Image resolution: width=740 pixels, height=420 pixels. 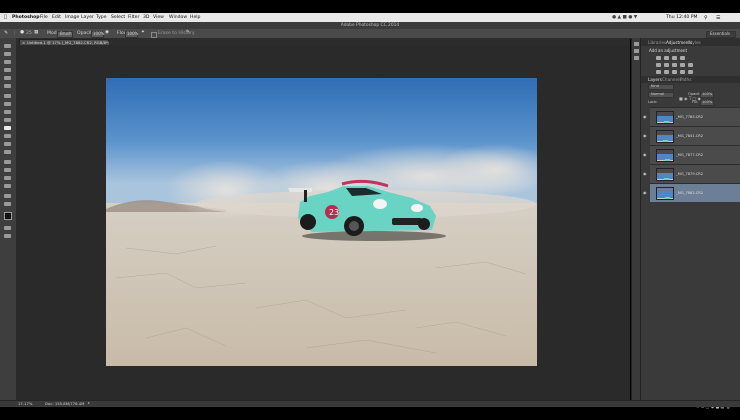 What do you see at coordinates (158, 17) in the screenshot?
I see `menu-view: View` at bounding box center [158, 17].